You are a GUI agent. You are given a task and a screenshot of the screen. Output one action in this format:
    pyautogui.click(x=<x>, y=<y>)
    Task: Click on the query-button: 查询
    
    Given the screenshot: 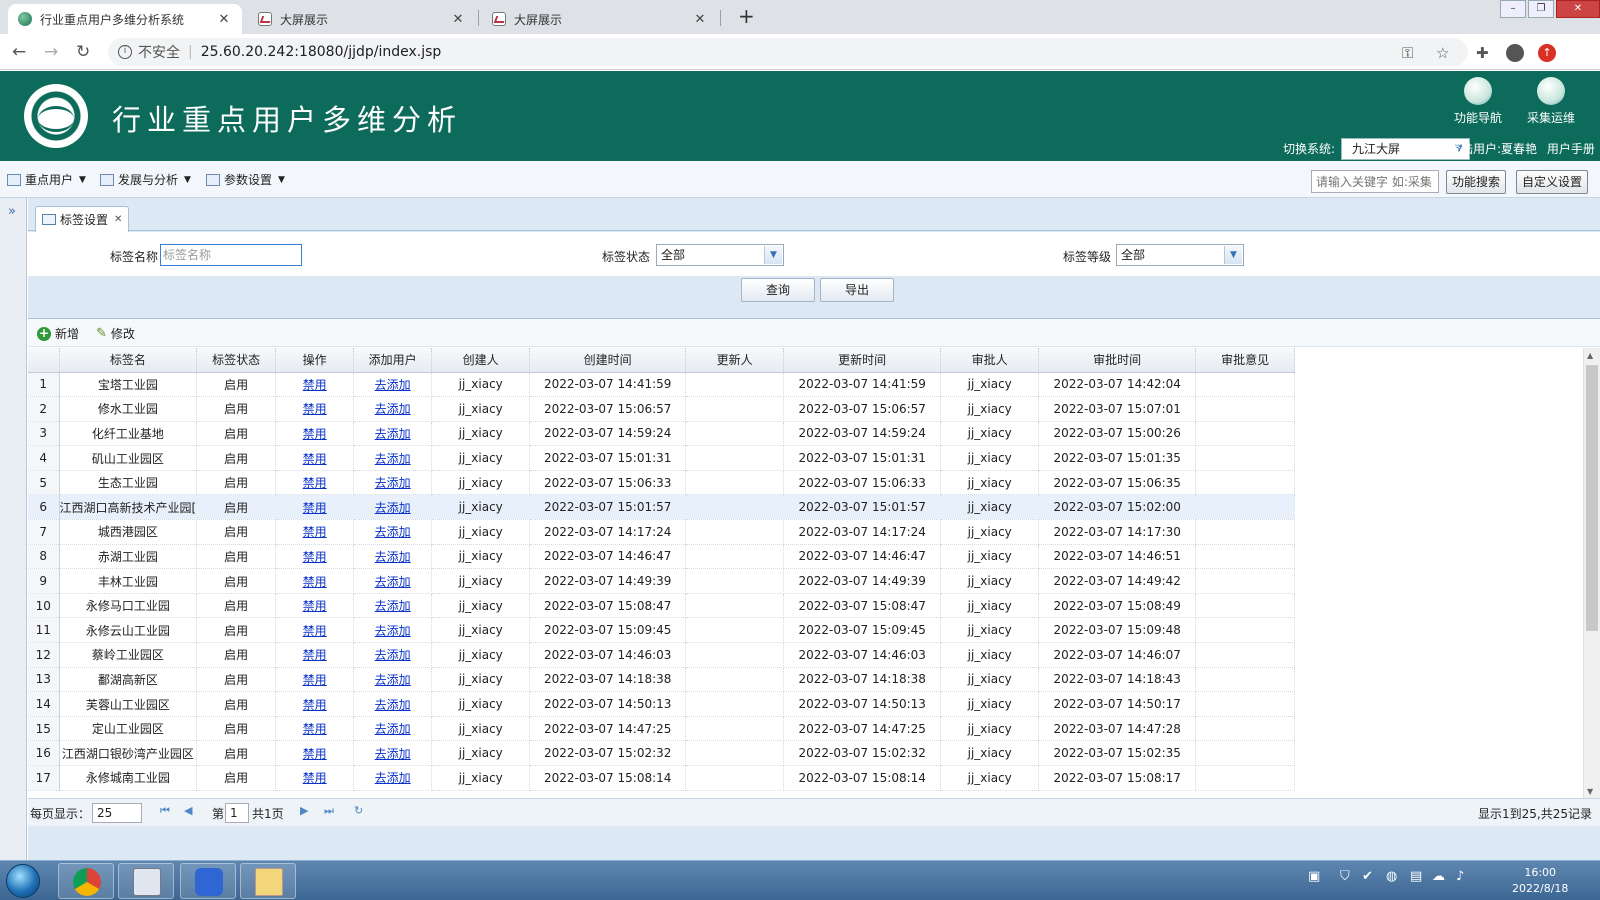 What is the action you would take?
    pyautogui.click(x=778, y=290)
    